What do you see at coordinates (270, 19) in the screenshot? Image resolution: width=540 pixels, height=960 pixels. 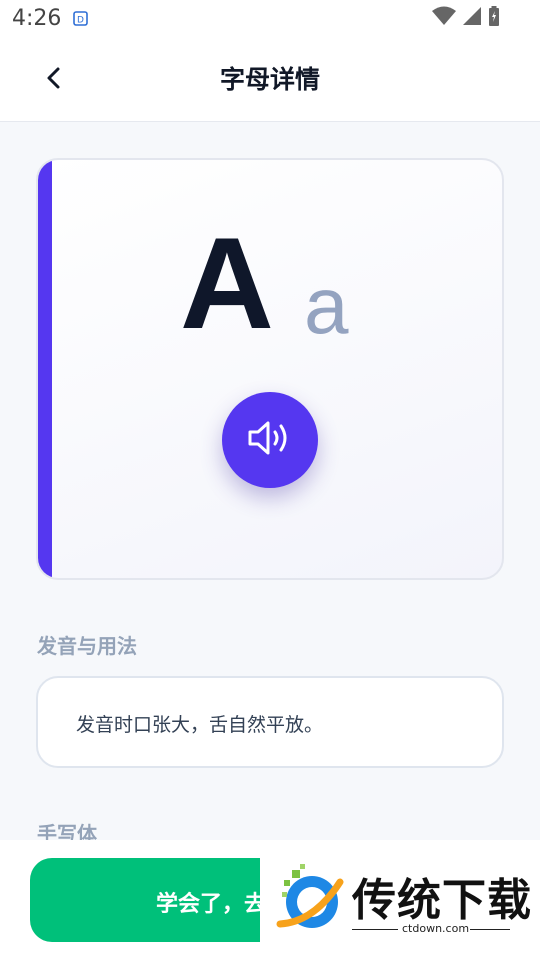 I see `status-bar: 4:26 D` at bounding box center [270, 19].